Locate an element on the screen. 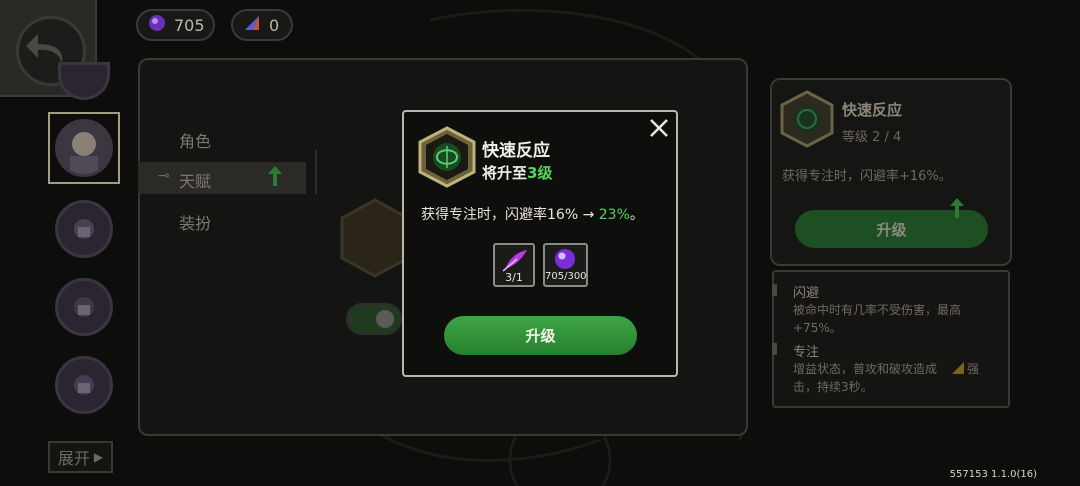 This screenshot has width=1080, height=486. cost-item-orb: 705/300 is located at coordinates (565, 265).